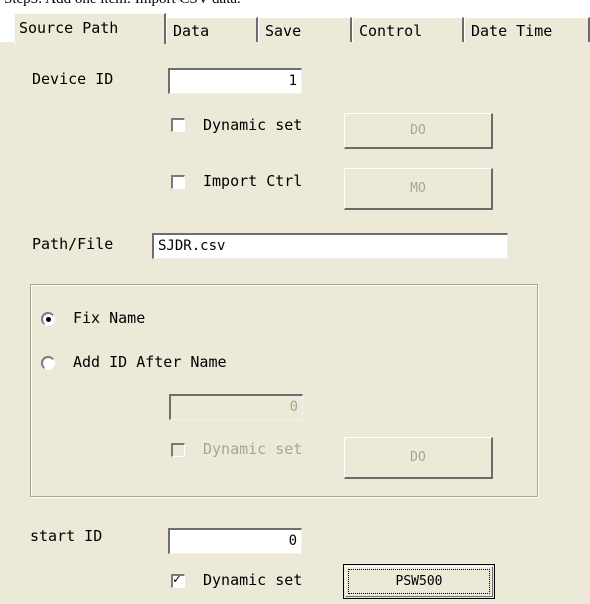 Image resolution: width=590 pixels, height=604 pixels. What do you see at coordinates (66, 536) in the screenshot?
I see `start-id-label: start ID` at bounding box center [66, 536].